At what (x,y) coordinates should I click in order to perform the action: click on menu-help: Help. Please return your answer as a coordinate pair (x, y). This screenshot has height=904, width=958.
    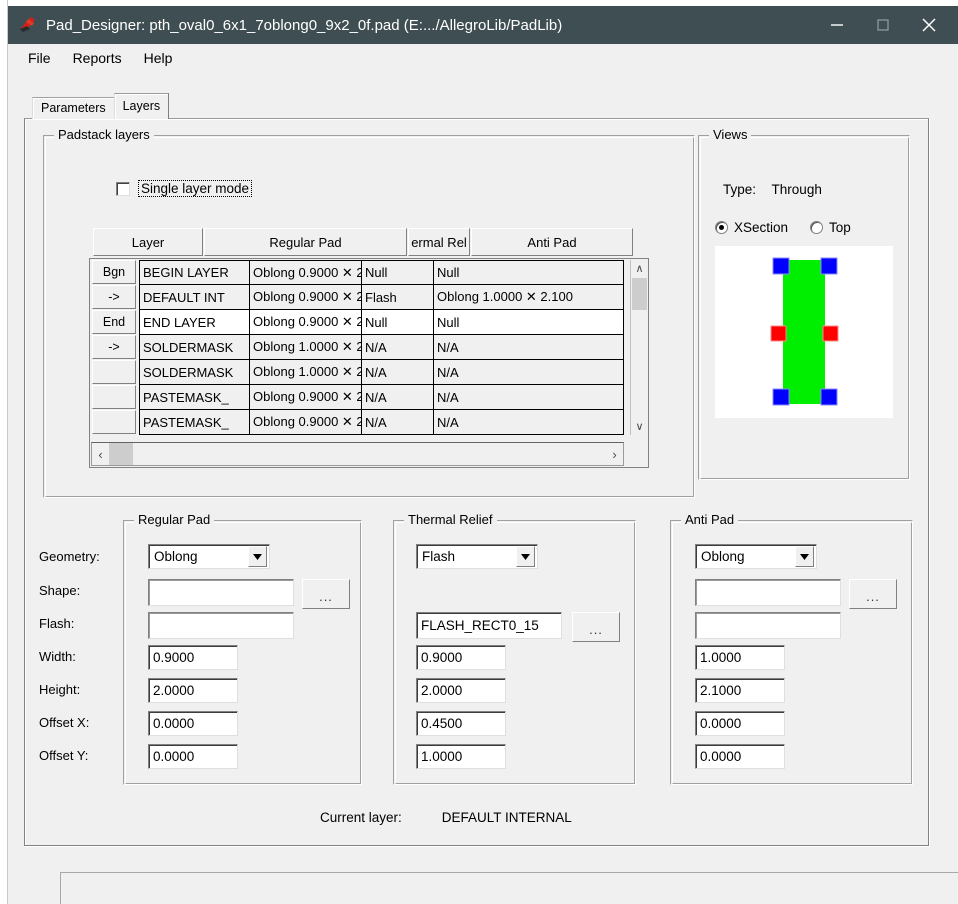
    Looking at the image, I should click on (158, 58).